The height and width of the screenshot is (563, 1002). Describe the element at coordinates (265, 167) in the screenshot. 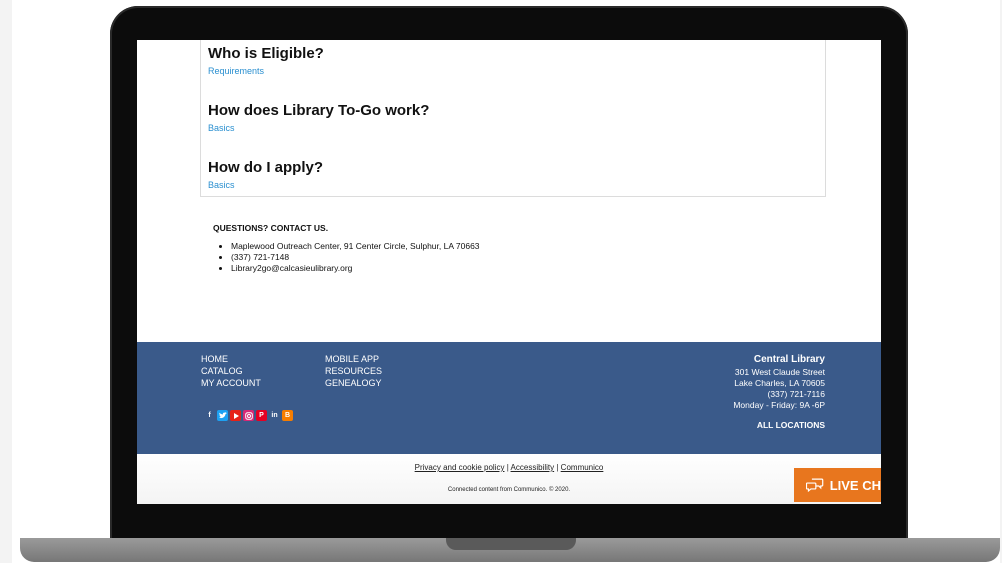

I see `faq-title: How do I apply?` at that location.